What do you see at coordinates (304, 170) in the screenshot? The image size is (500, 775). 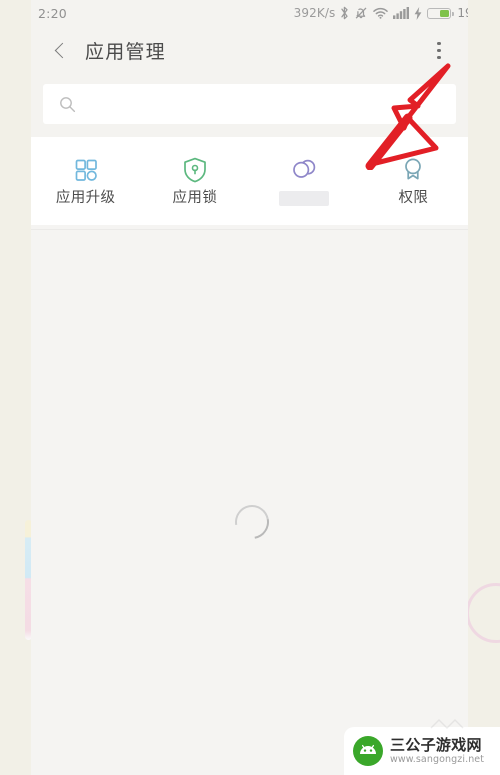 I see `two-circles-icon` at bounding box center [304, 170].